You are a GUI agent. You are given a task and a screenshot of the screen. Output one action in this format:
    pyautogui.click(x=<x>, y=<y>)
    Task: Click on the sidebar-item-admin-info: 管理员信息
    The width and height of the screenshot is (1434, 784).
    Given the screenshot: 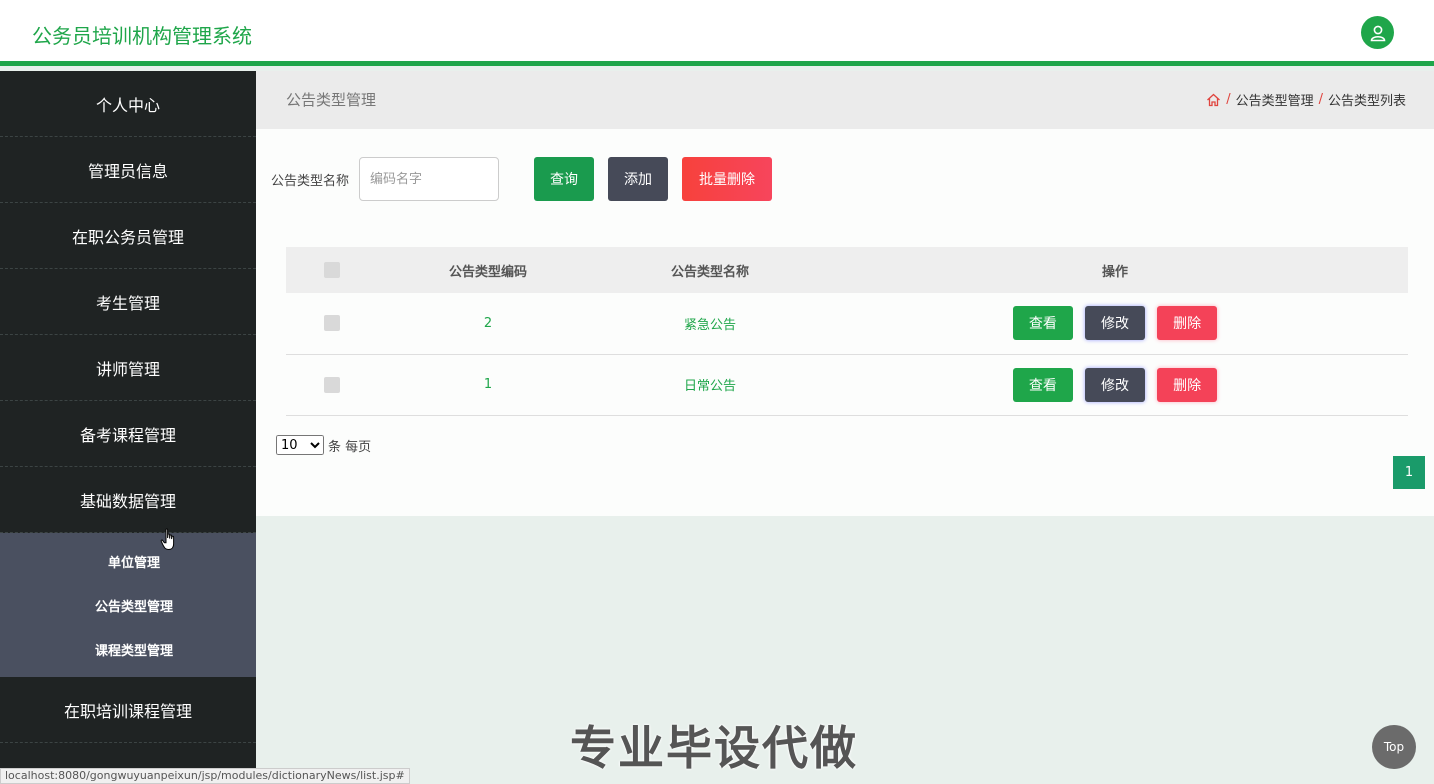 What is the action you would take?
    pyautogui.click(x=128, y=170)
    